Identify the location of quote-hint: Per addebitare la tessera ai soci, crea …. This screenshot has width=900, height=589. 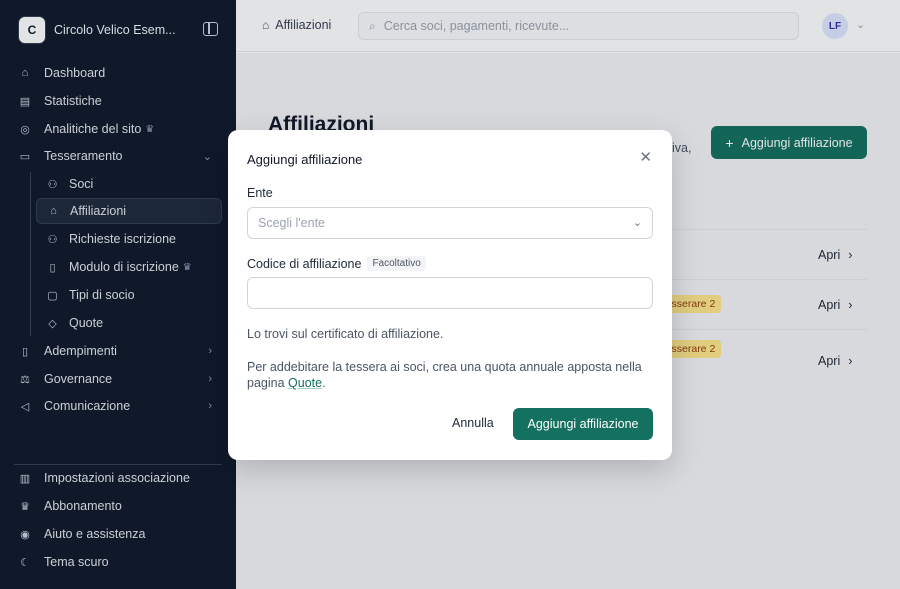
(444, 375).